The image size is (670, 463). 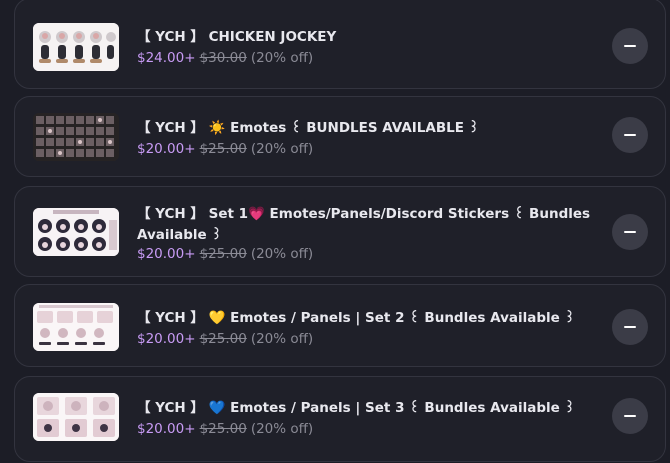 I want to click on item-price-row: $24.00+ $30.00 (20% off), so click(x=225, y=58).